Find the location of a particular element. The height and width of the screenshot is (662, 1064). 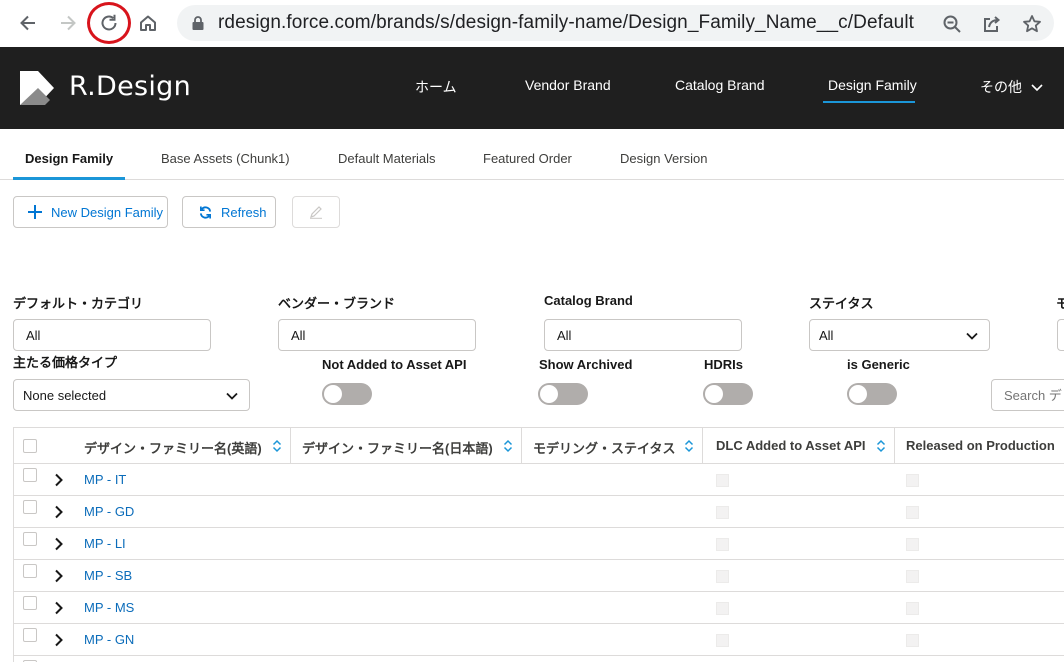

nav-catalog-brand: Catalog Brand is located at coordinates (720, 85).